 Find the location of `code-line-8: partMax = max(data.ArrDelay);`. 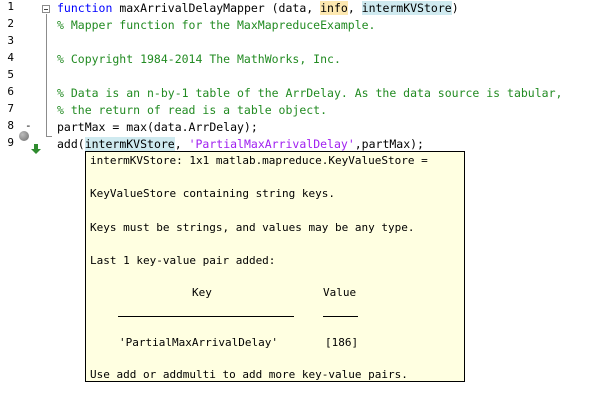

code-line-8: partMax = max(data.ArrDelay); is located at coordinates (157, 127).